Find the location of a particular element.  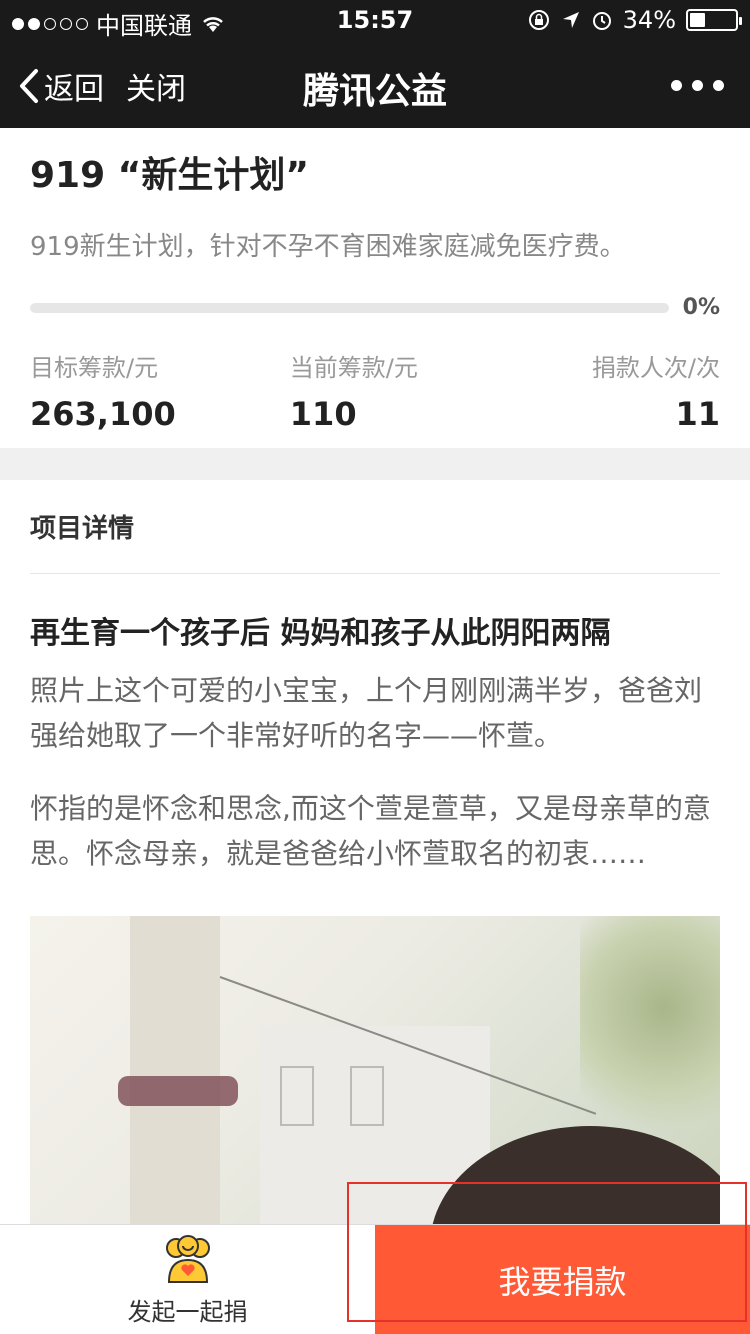

stat-target: 目标筹款/元 263,100 is located at coordinates (103, 390).